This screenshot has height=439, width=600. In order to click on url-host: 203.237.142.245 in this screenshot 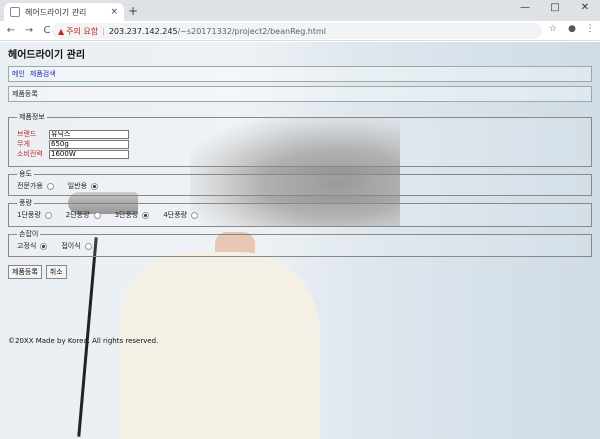, I will do `click(143, 31)`.